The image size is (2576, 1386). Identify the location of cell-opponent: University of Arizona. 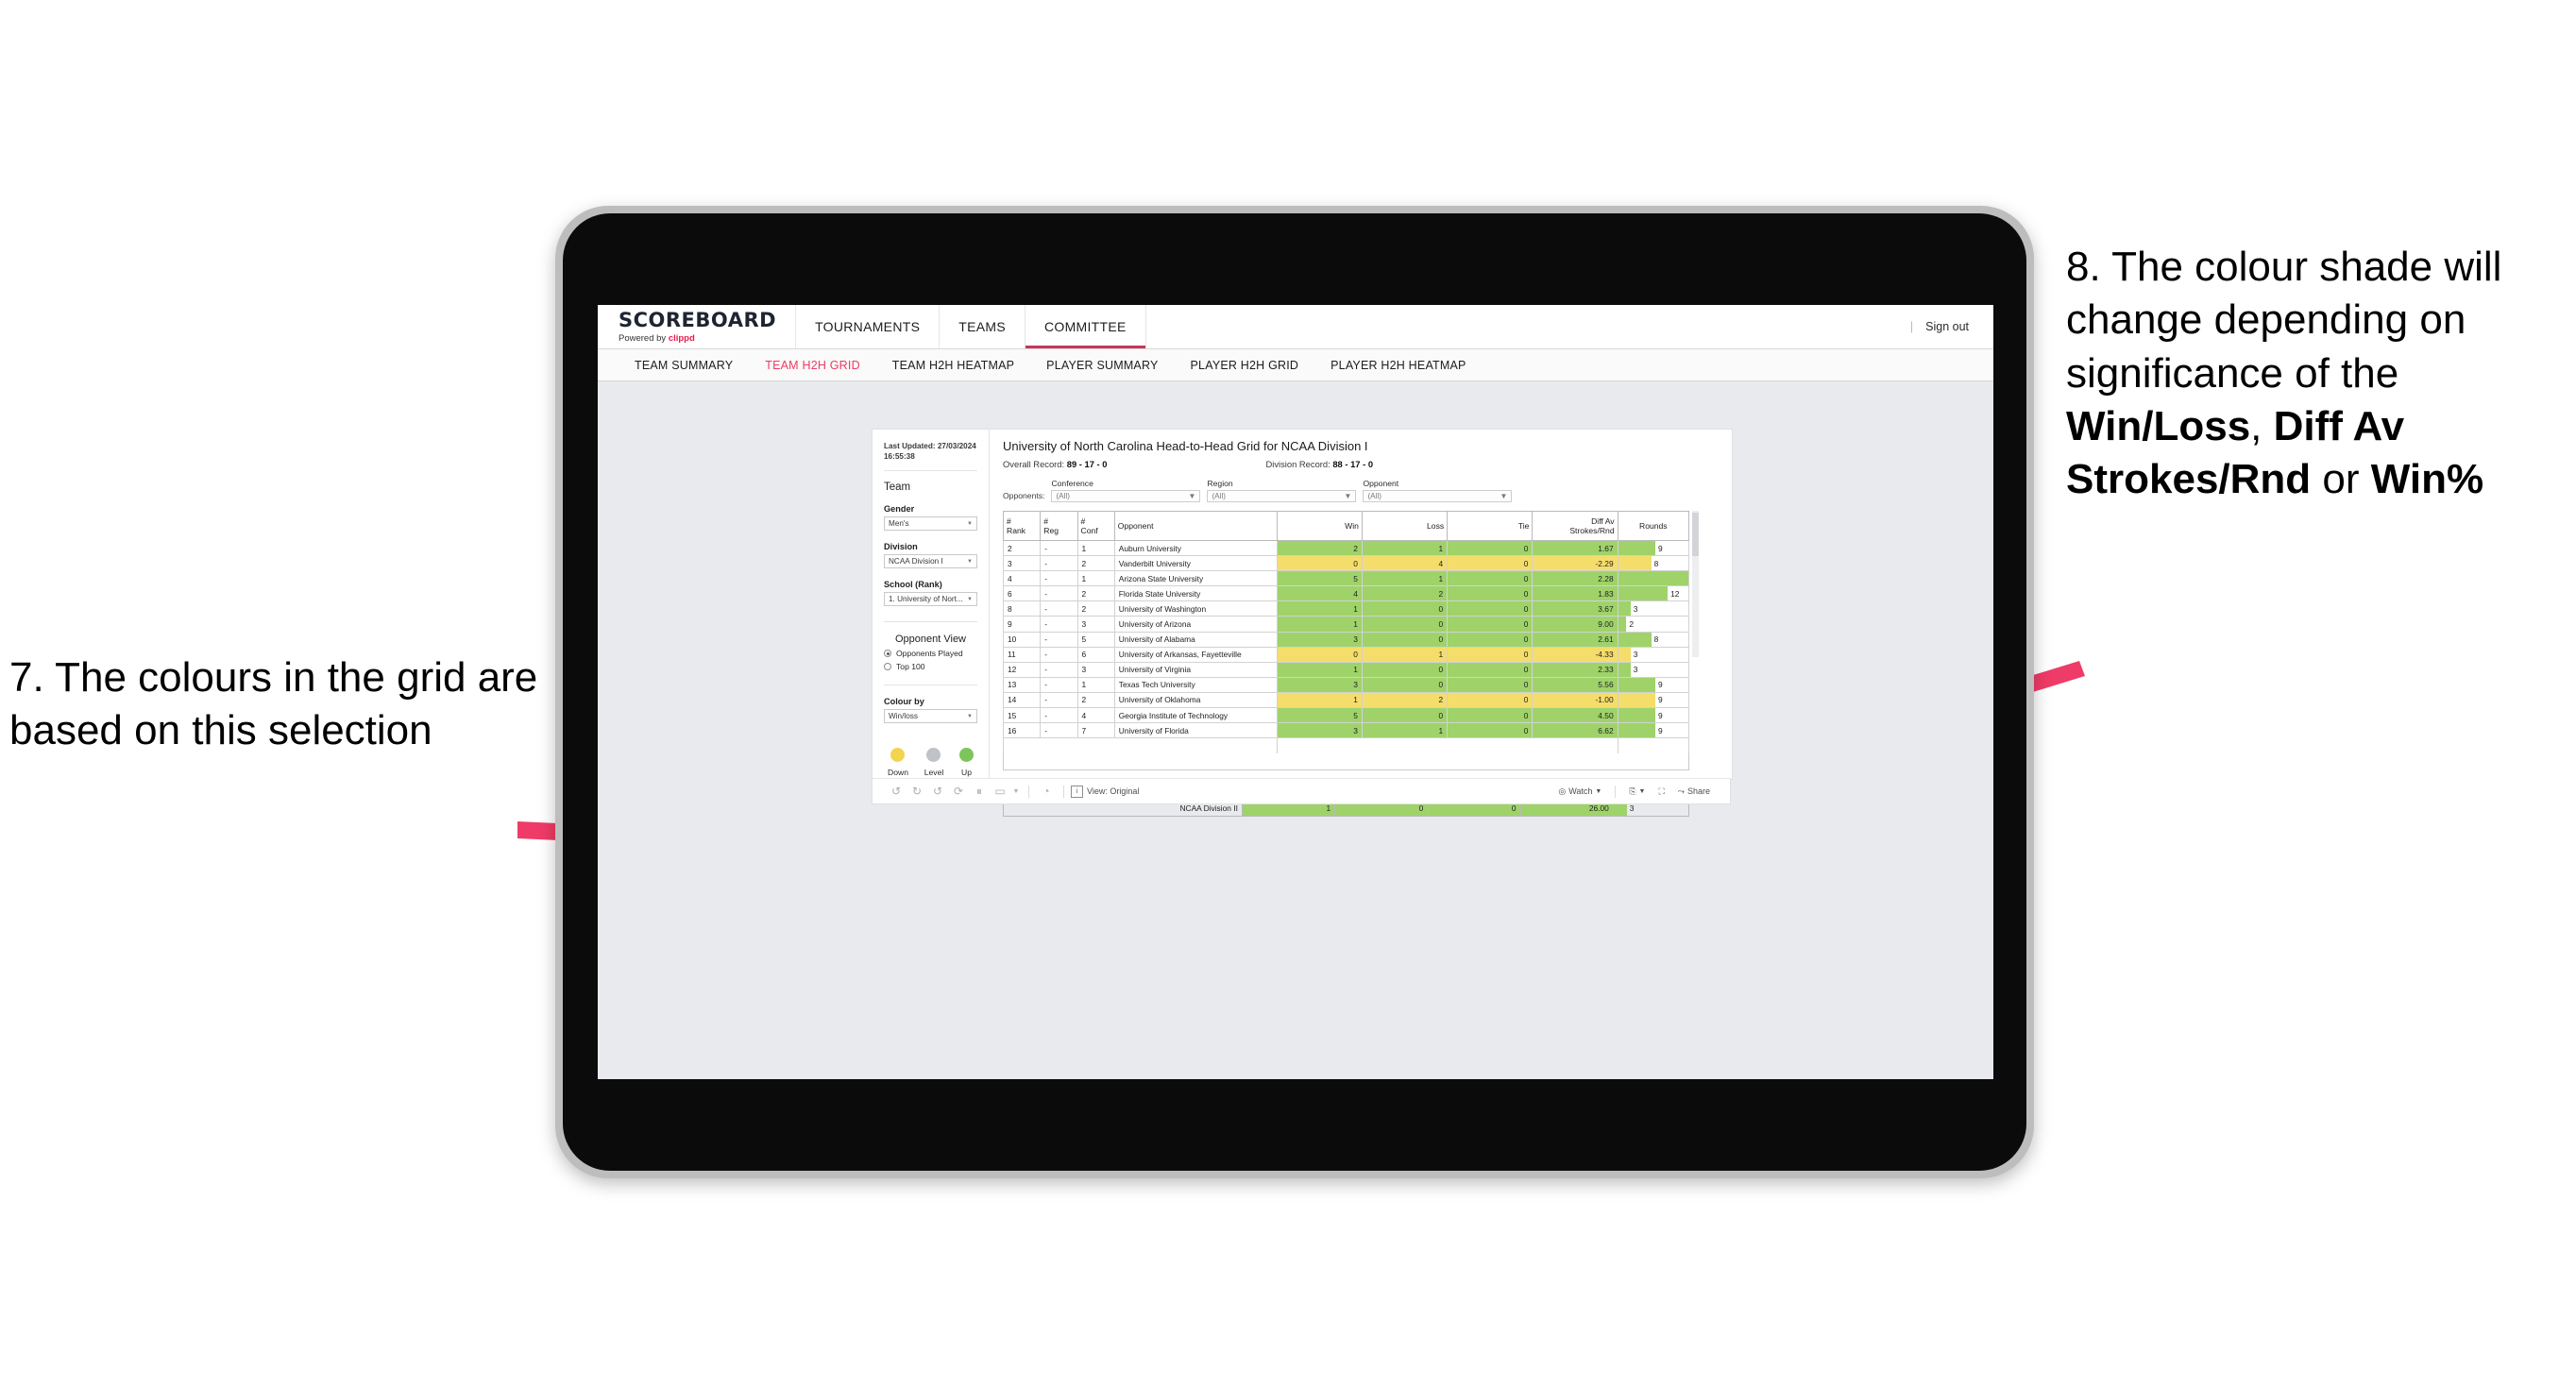
(1195, 624).